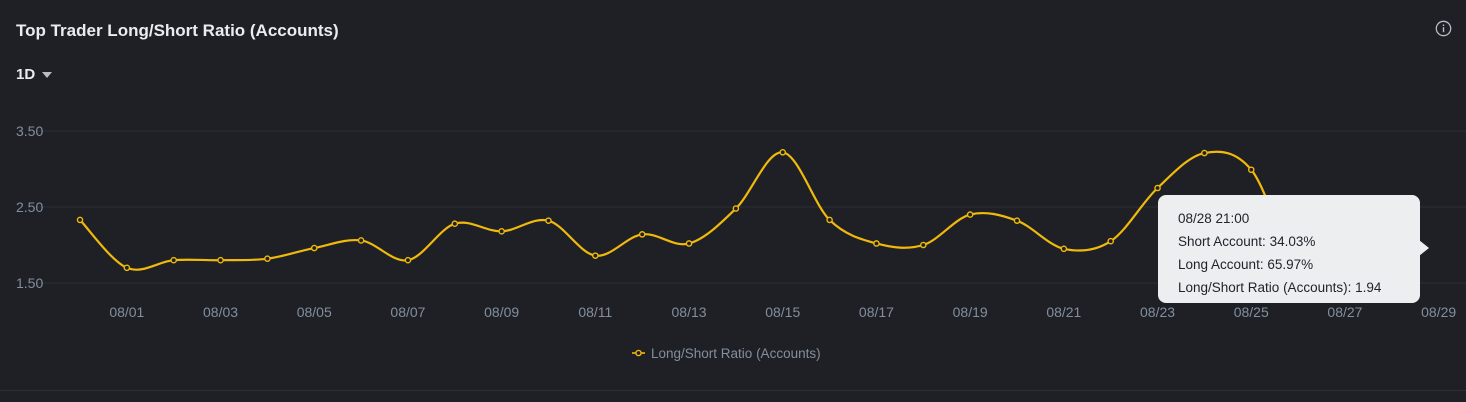 The width and height of the screenshot is (1466, 402). Describe the element at coordinates (1251, 312) in the screenshot. I see `x-tick-label: 08/25` at that location.